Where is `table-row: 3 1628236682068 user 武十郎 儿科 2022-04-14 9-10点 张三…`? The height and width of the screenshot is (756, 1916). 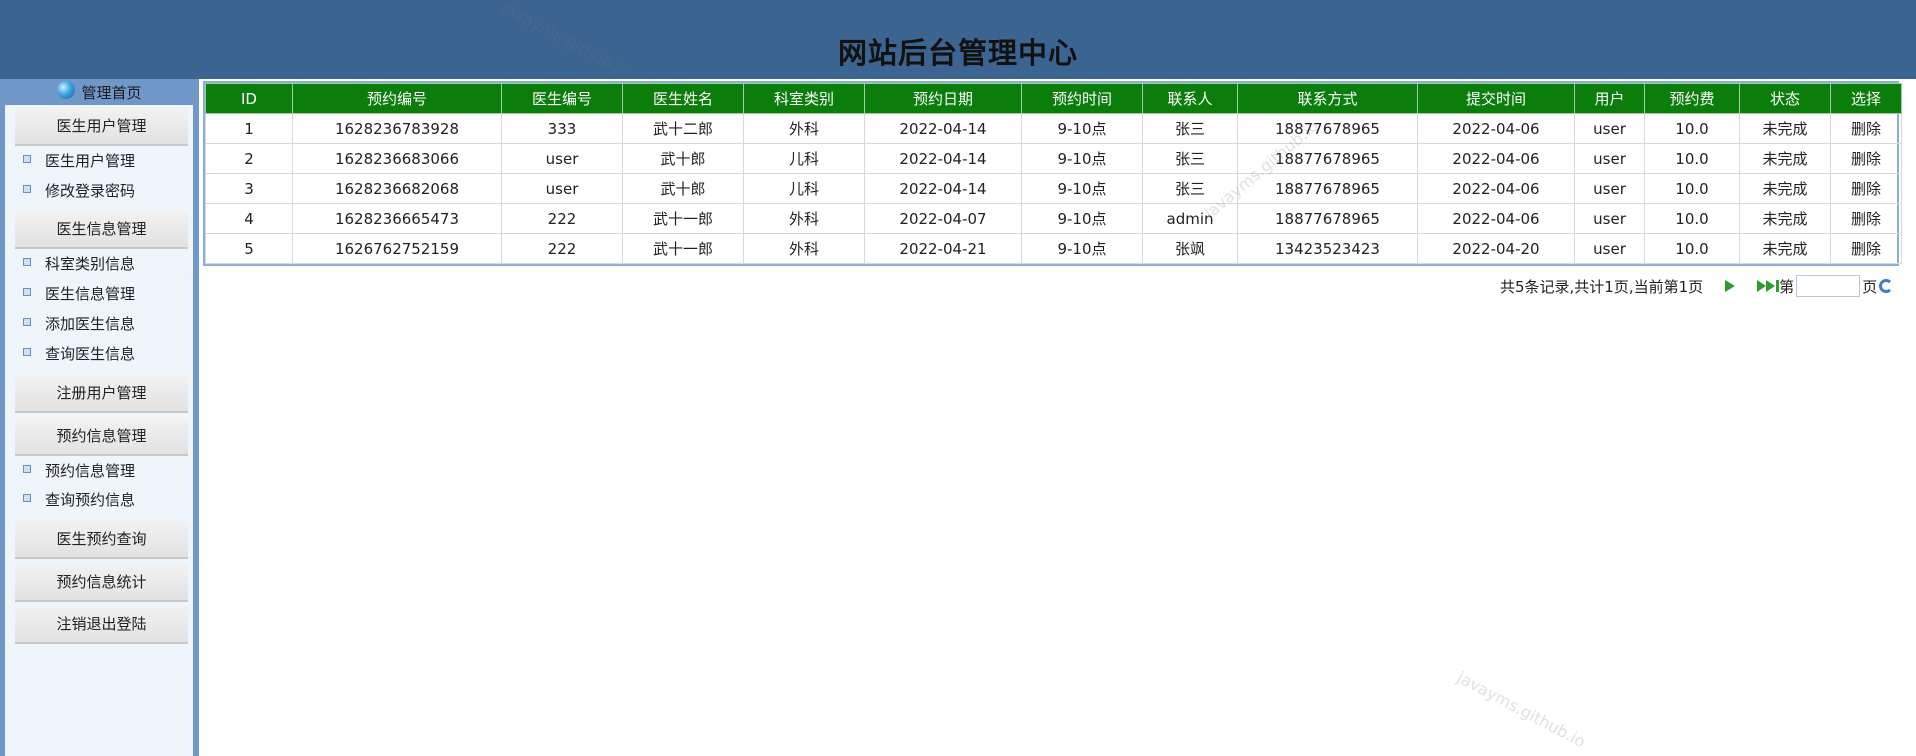 table-row: 3 1628236682068 user 武十郎 儿科 2022-04-14 9-10点 张三… is located at coordinates (1053, 188).